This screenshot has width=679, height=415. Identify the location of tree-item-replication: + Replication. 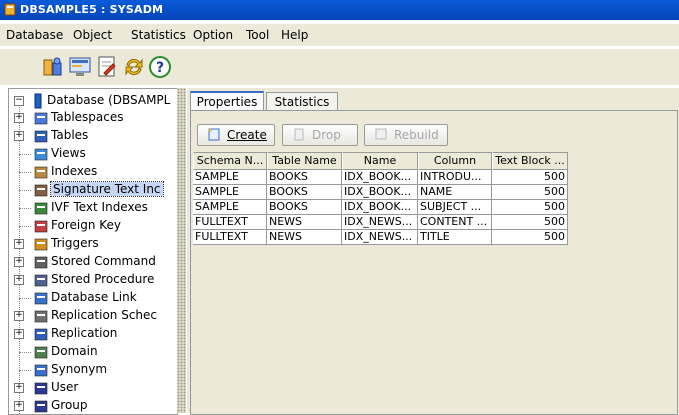
(93, 334).